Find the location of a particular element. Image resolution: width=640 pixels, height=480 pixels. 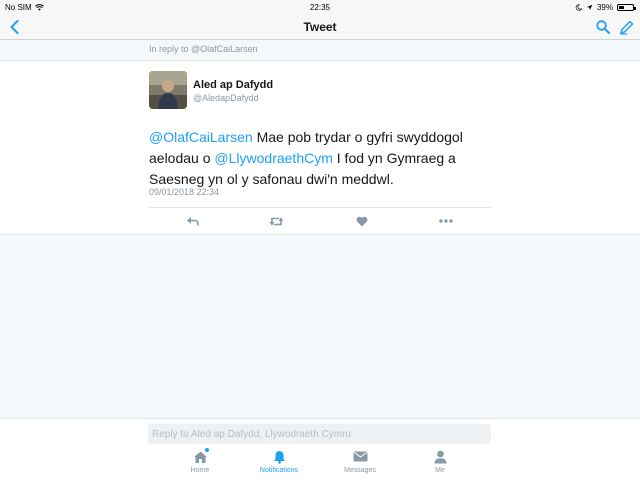

tab-bar: Home Notifications Messages Me is located at coordinates (320, 463).